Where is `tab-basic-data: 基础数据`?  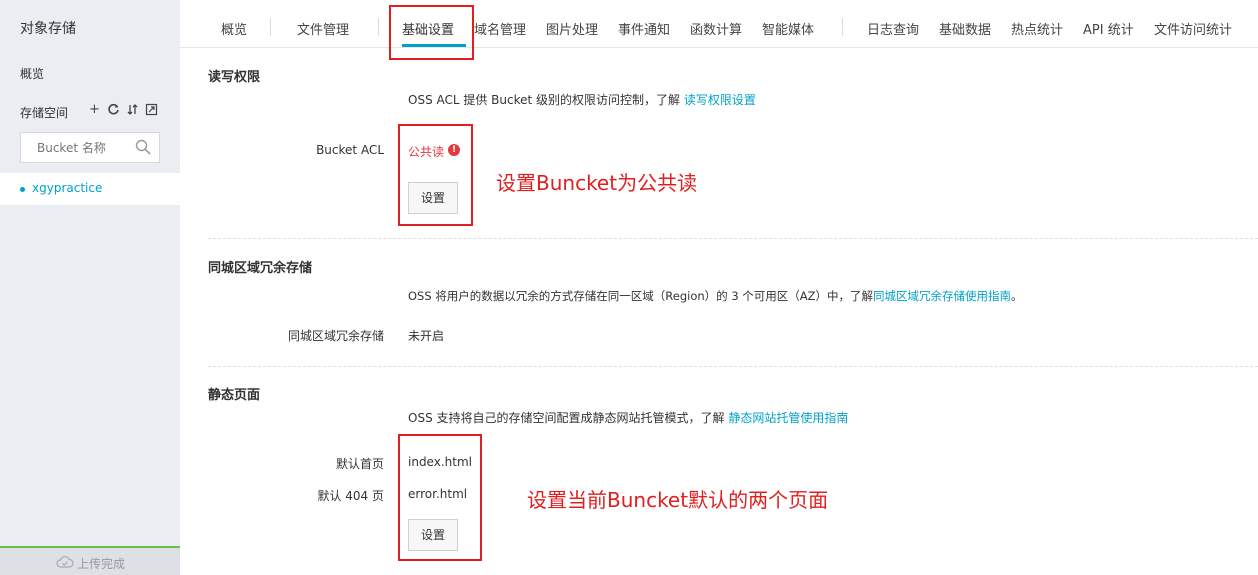
tab-basic-data: 基础数据 is located at coordinates (965, 28).